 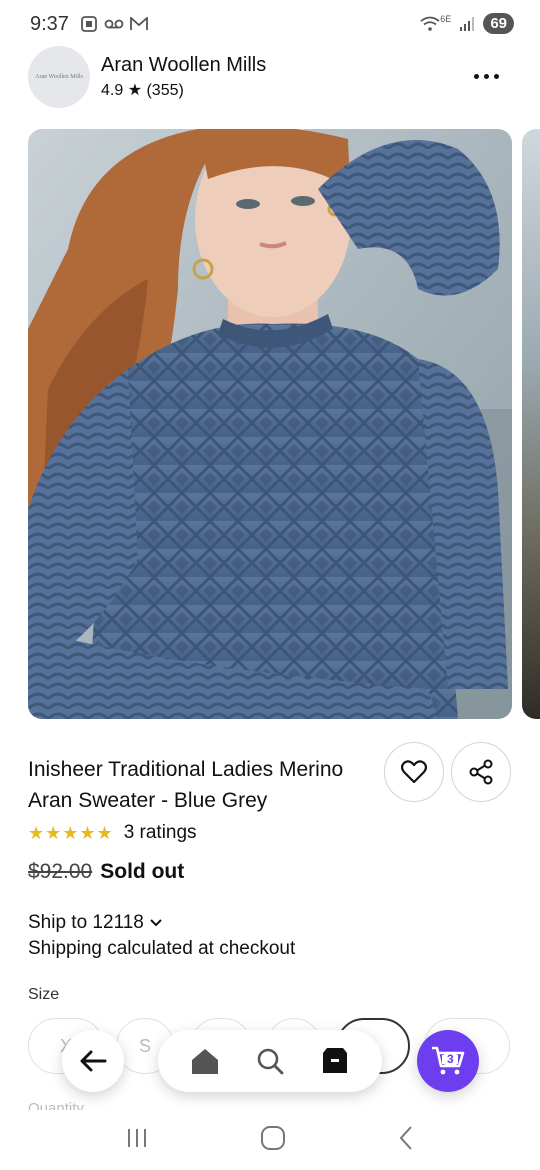 I want to click on bottom-nav, so click(x=270, y=1061).